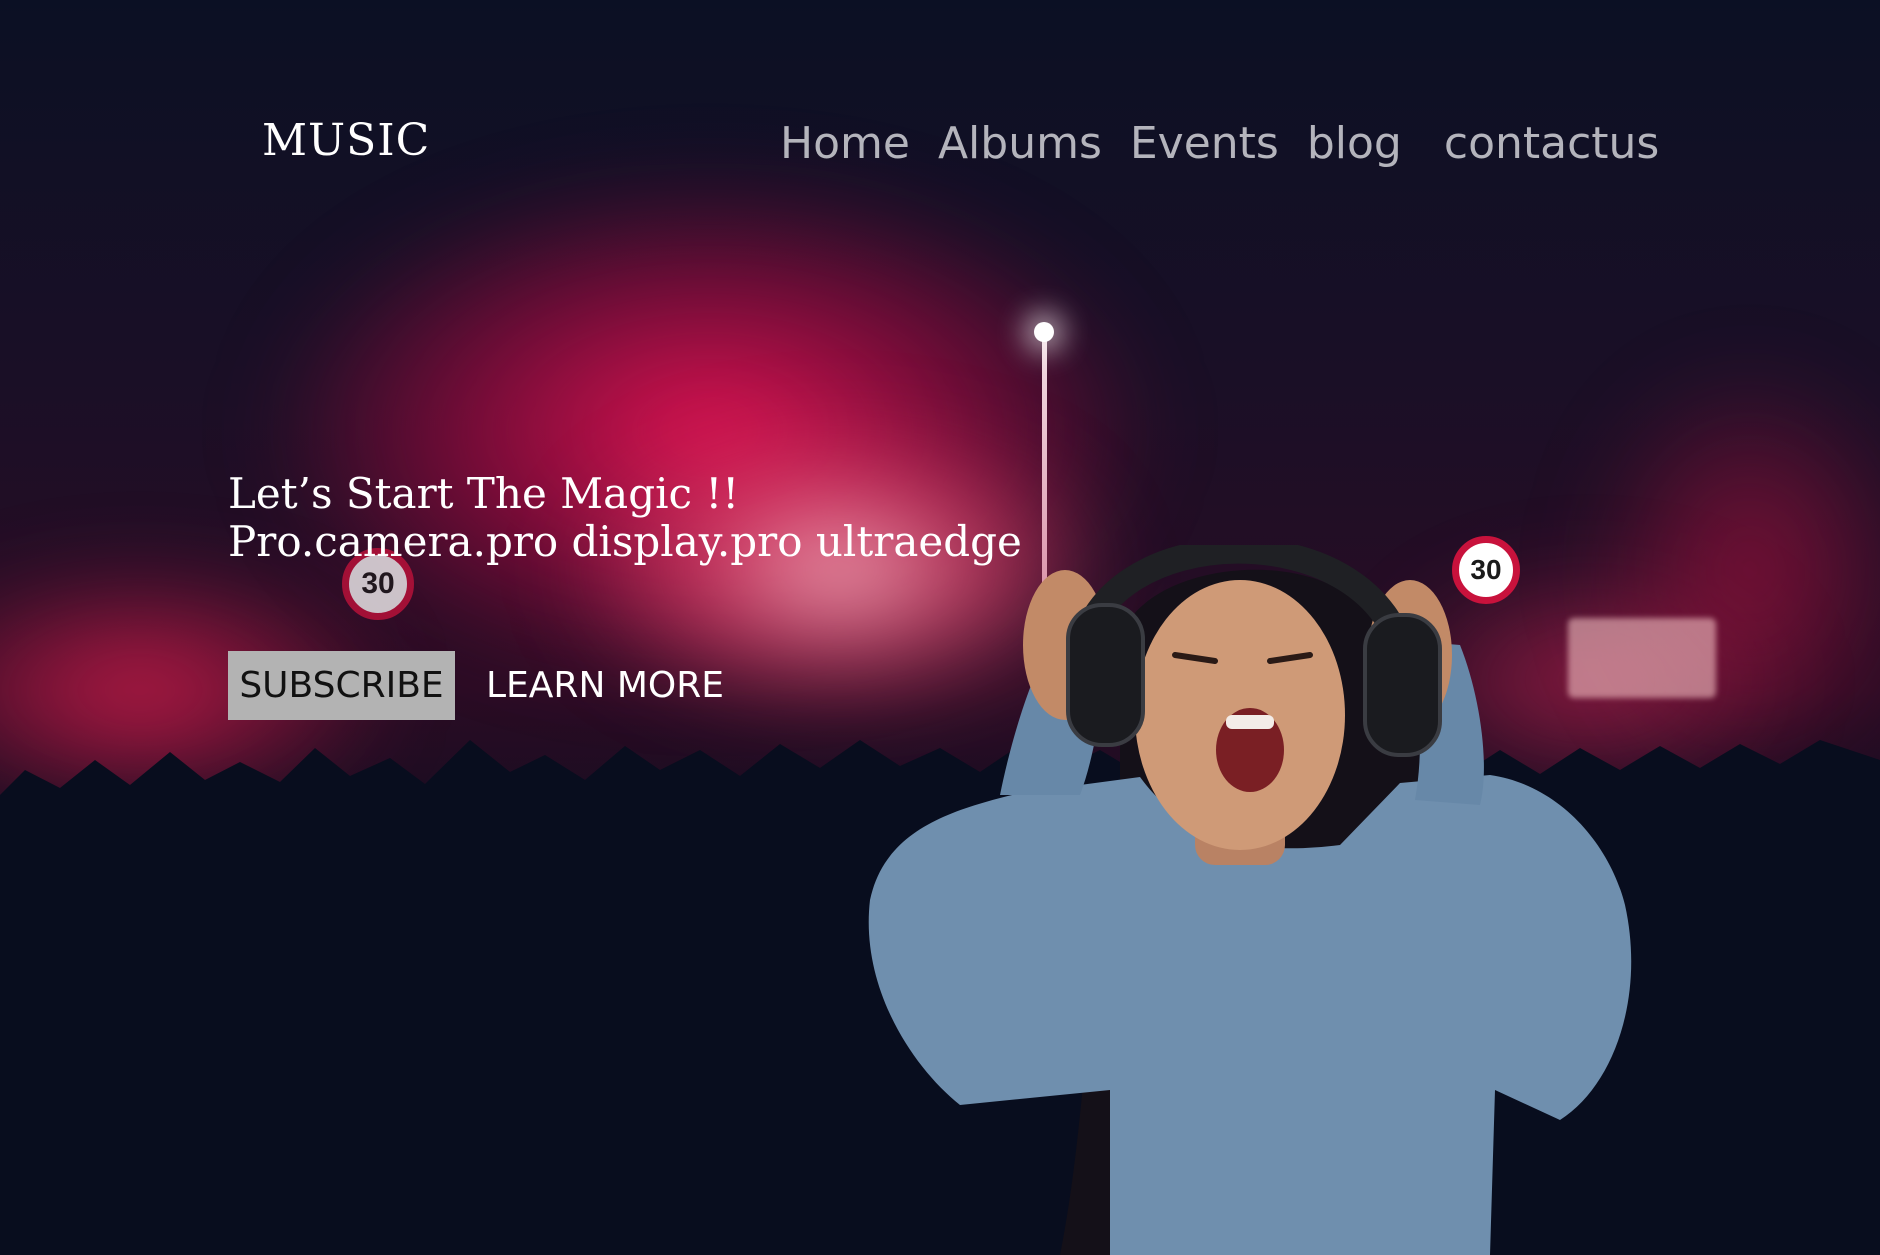 This screenshot has width=1880, height=1255. What do you see at coordinates (484, 493) in the screenshot?
I see `hero-headline: Let’s Start The Magic !!` at bounding box center [484, 493].